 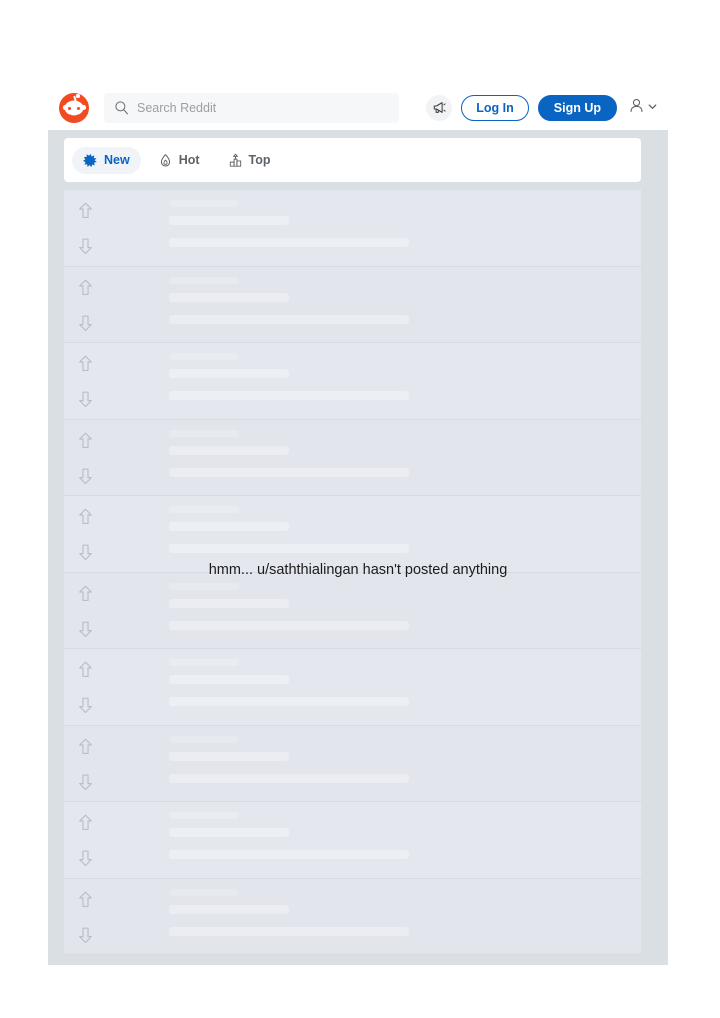 I want to click on search-icon, so click(x=121, y=107).